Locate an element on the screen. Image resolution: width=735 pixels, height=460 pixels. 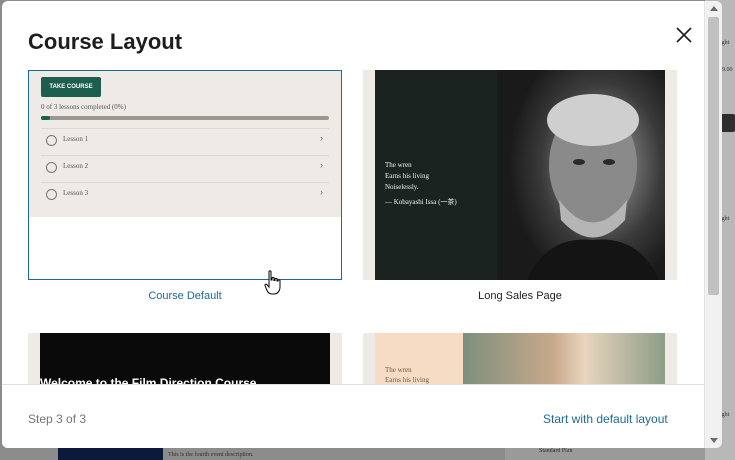
step-indicator: Step 3 of 3 is located at coordinates (57, 419).